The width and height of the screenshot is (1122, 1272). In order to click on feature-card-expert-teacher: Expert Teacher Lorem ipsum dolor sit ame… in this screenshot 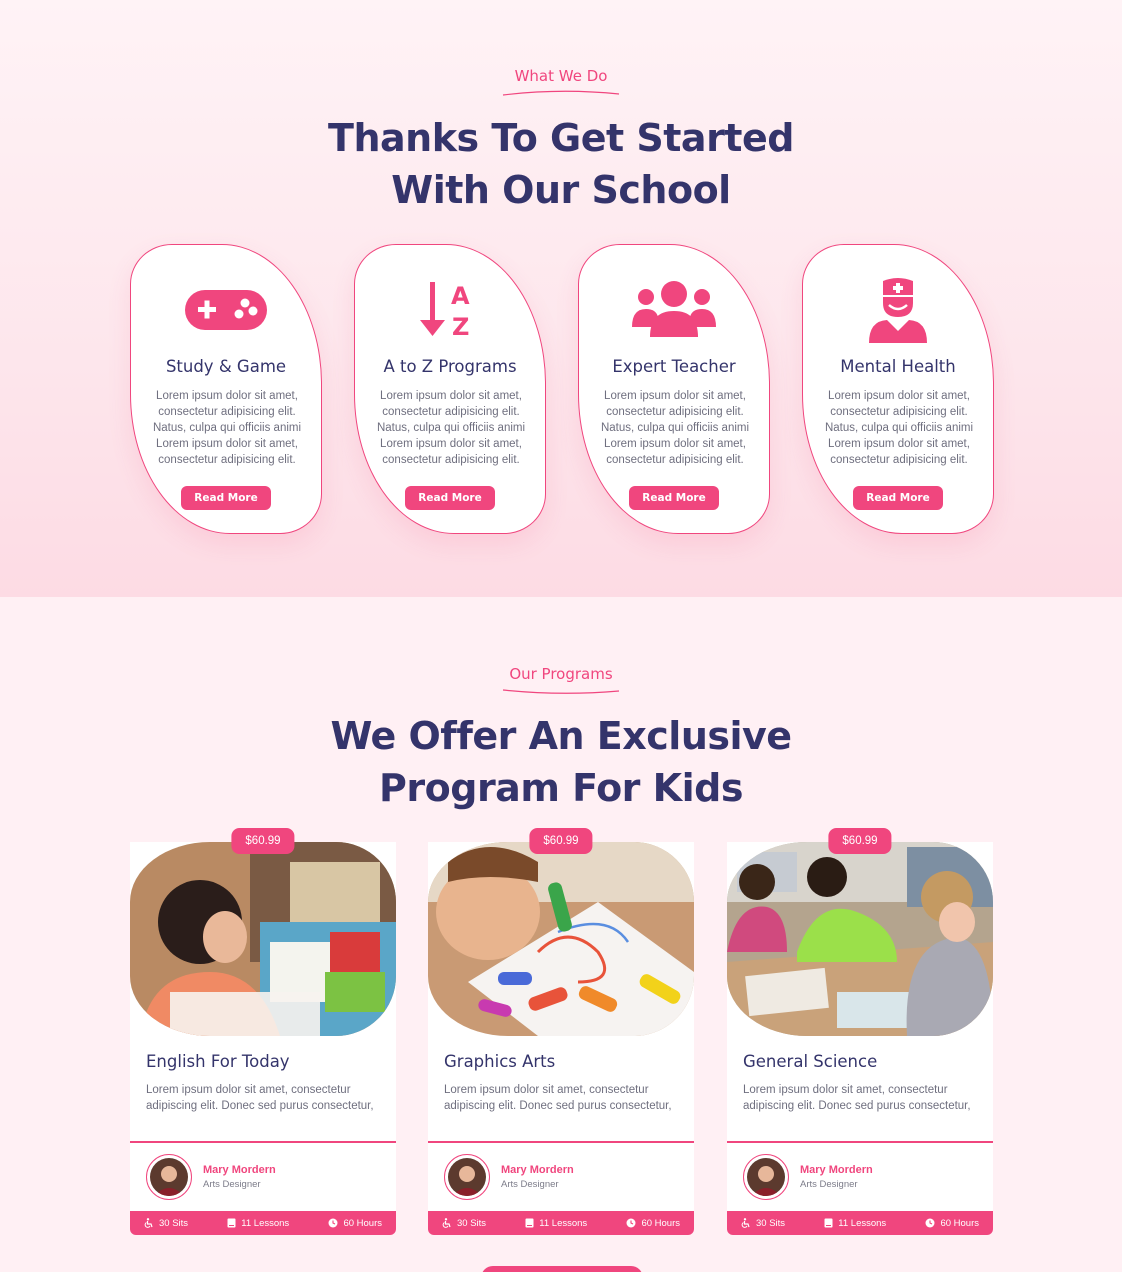, I will do `click(674, 389)`.